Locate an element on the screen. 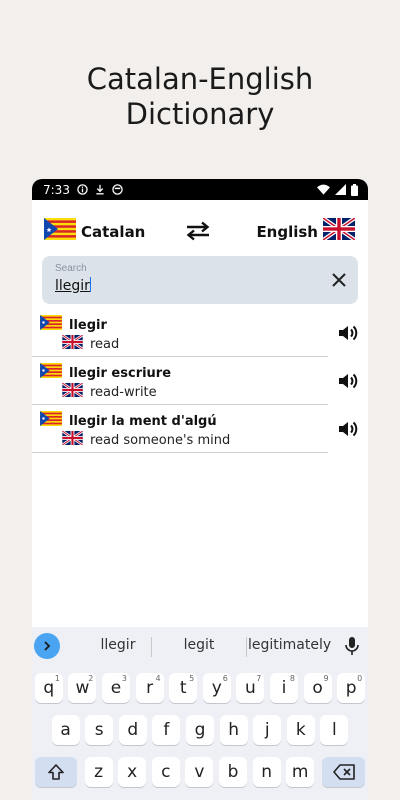 This screenshot has width=400, height=800. source-language-button: Catalan is located at coordinates (94, 231).